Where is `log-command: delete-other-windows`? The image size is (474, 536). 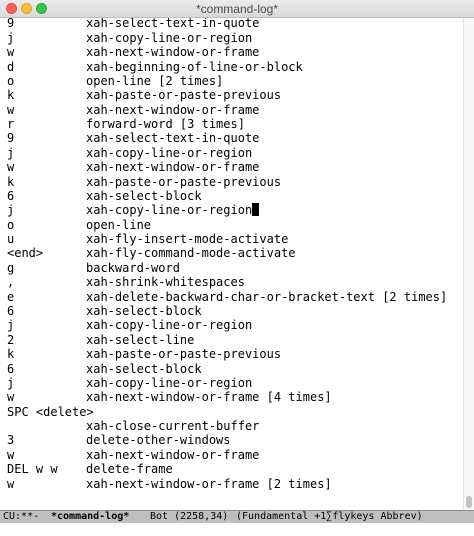 log-command: delete-other-windows is located at coordinates (158, 440).